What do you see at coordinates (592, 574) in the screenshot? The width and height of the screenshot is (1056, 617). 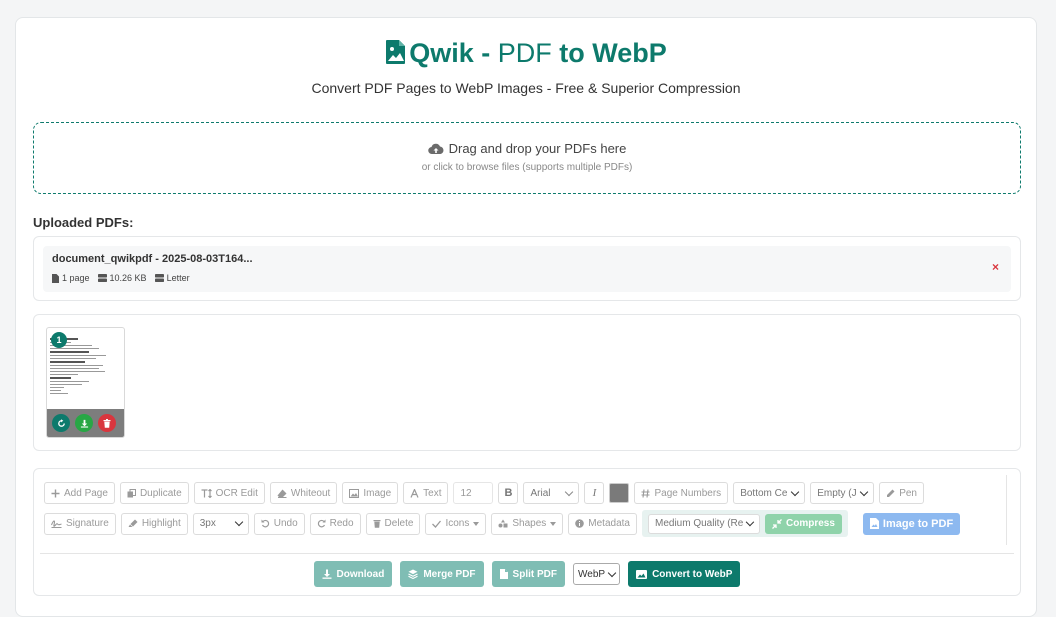 I see `output-format-value: WebP` at bounding box center [592, 574].